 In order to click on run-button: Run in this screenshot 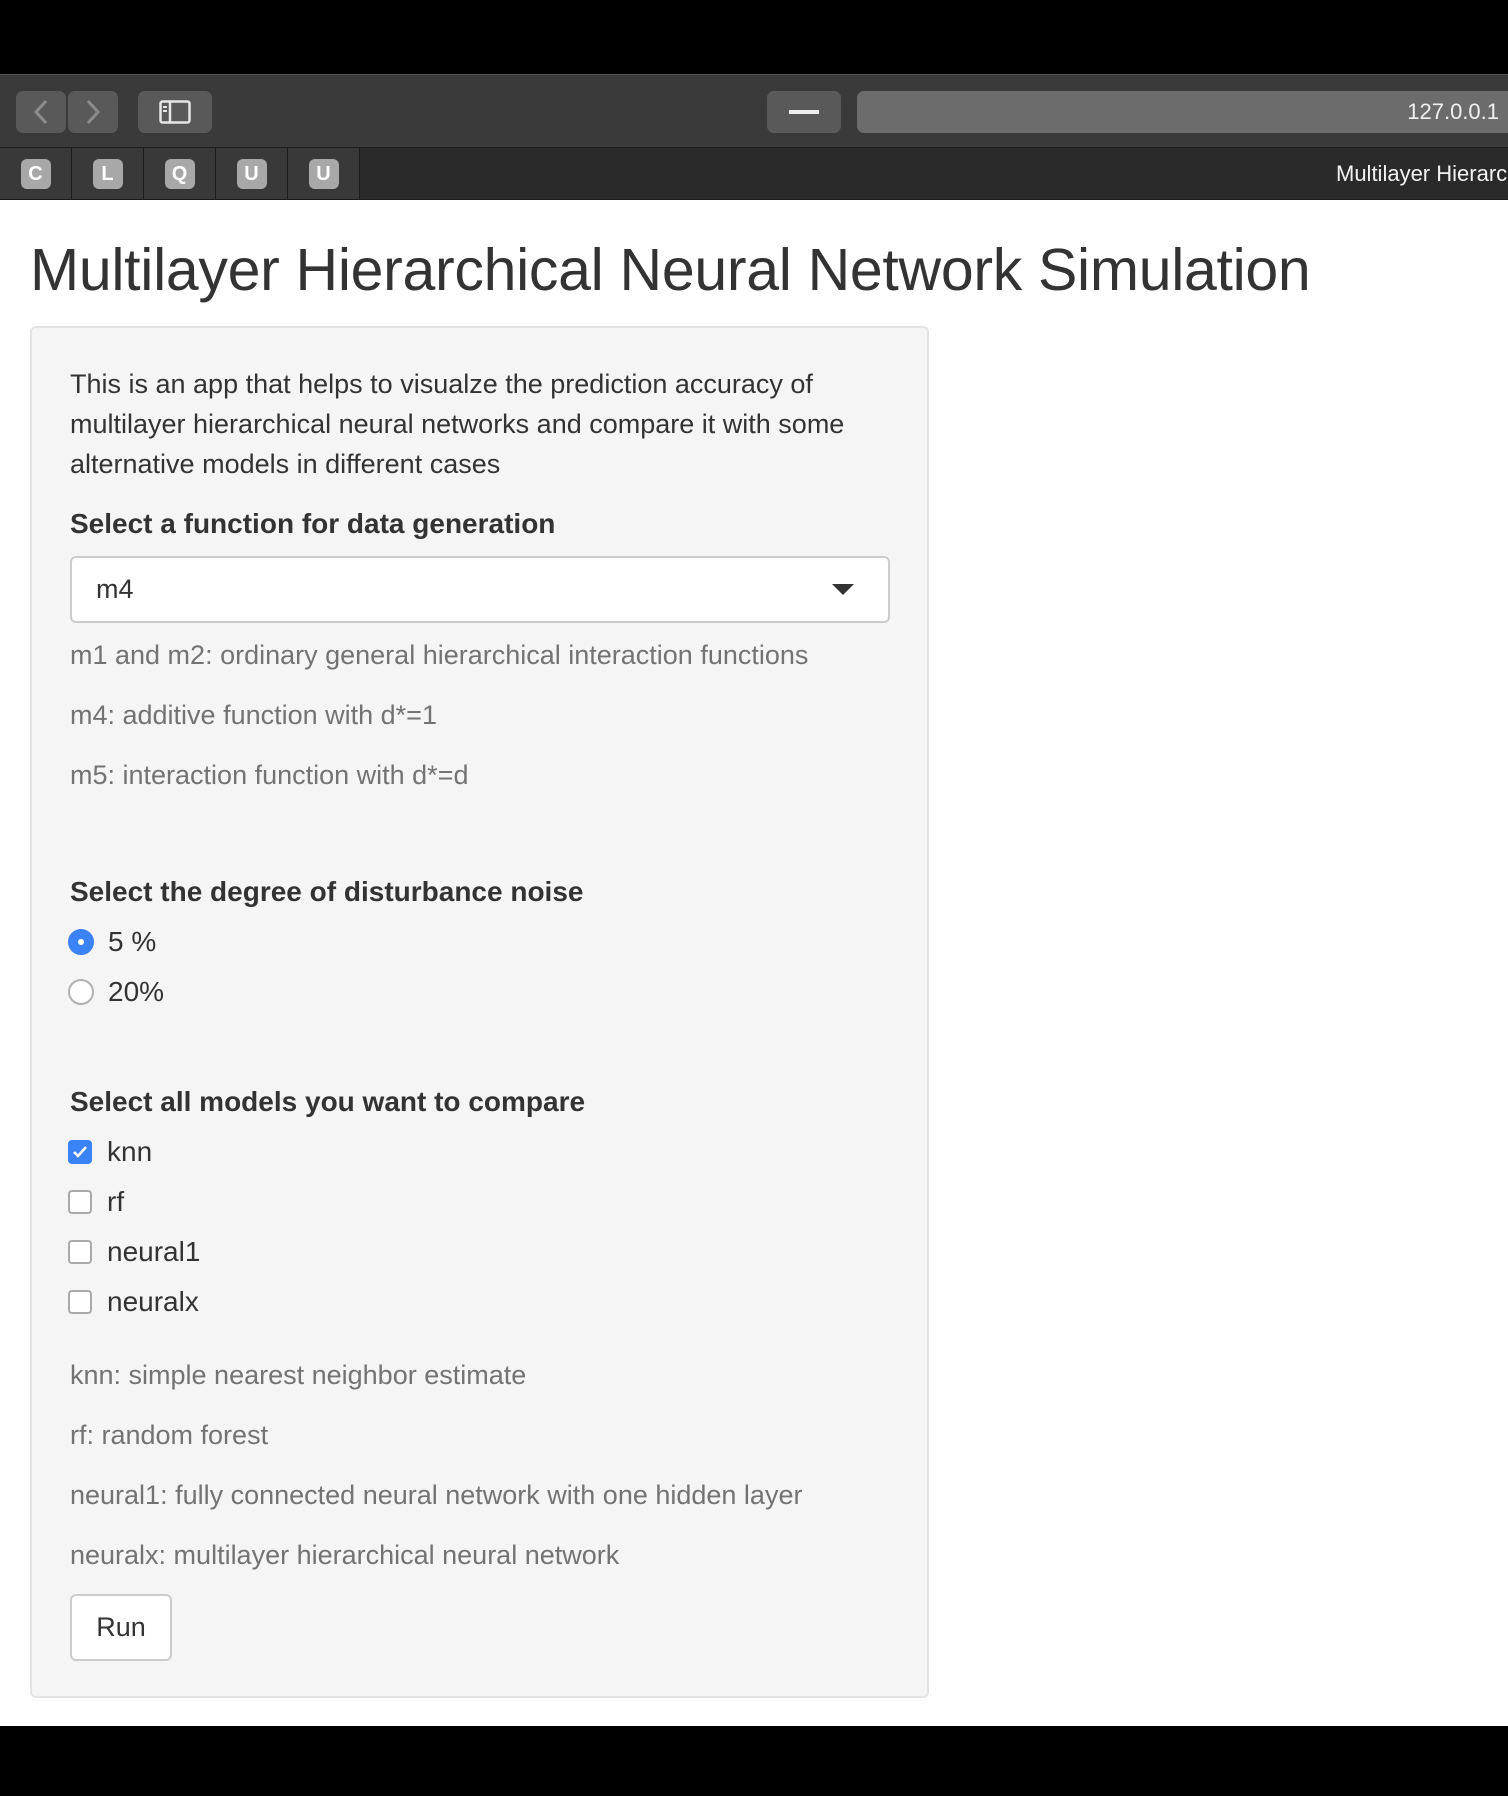, I will do `click(121, 1627)`.